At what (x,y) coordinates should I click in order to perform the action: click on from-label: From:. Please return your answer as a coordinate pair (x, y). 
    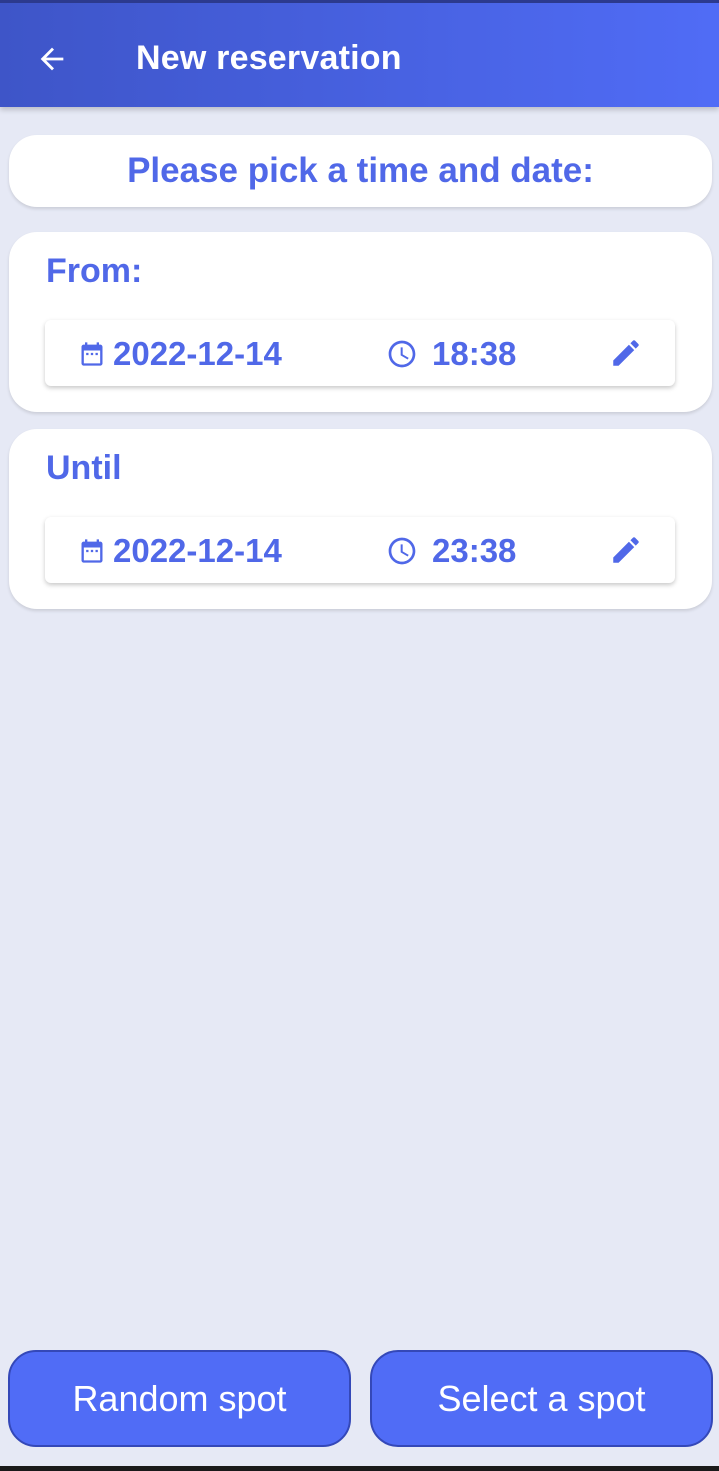
    Looking at the image, I should click on (94, 271).